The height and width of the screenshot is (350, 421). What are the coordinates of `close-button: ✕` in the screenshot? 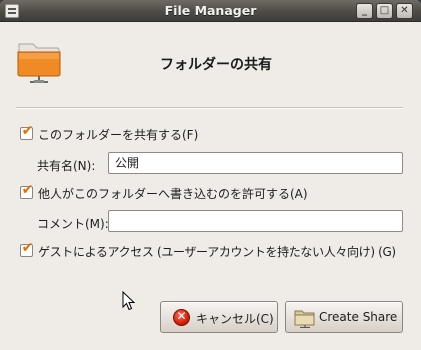 It's located at (404, 11).